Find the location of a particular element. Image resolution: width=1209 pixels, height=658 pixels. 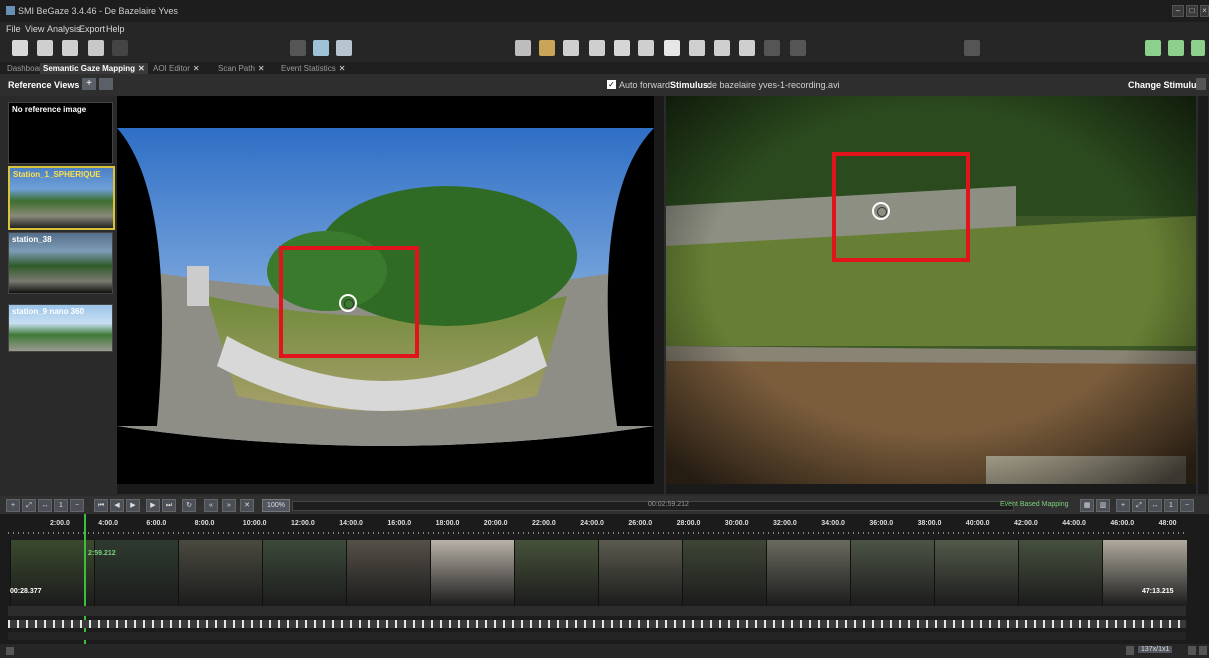

step-forward-icon: ▶ is located at coordinates (153, 505).